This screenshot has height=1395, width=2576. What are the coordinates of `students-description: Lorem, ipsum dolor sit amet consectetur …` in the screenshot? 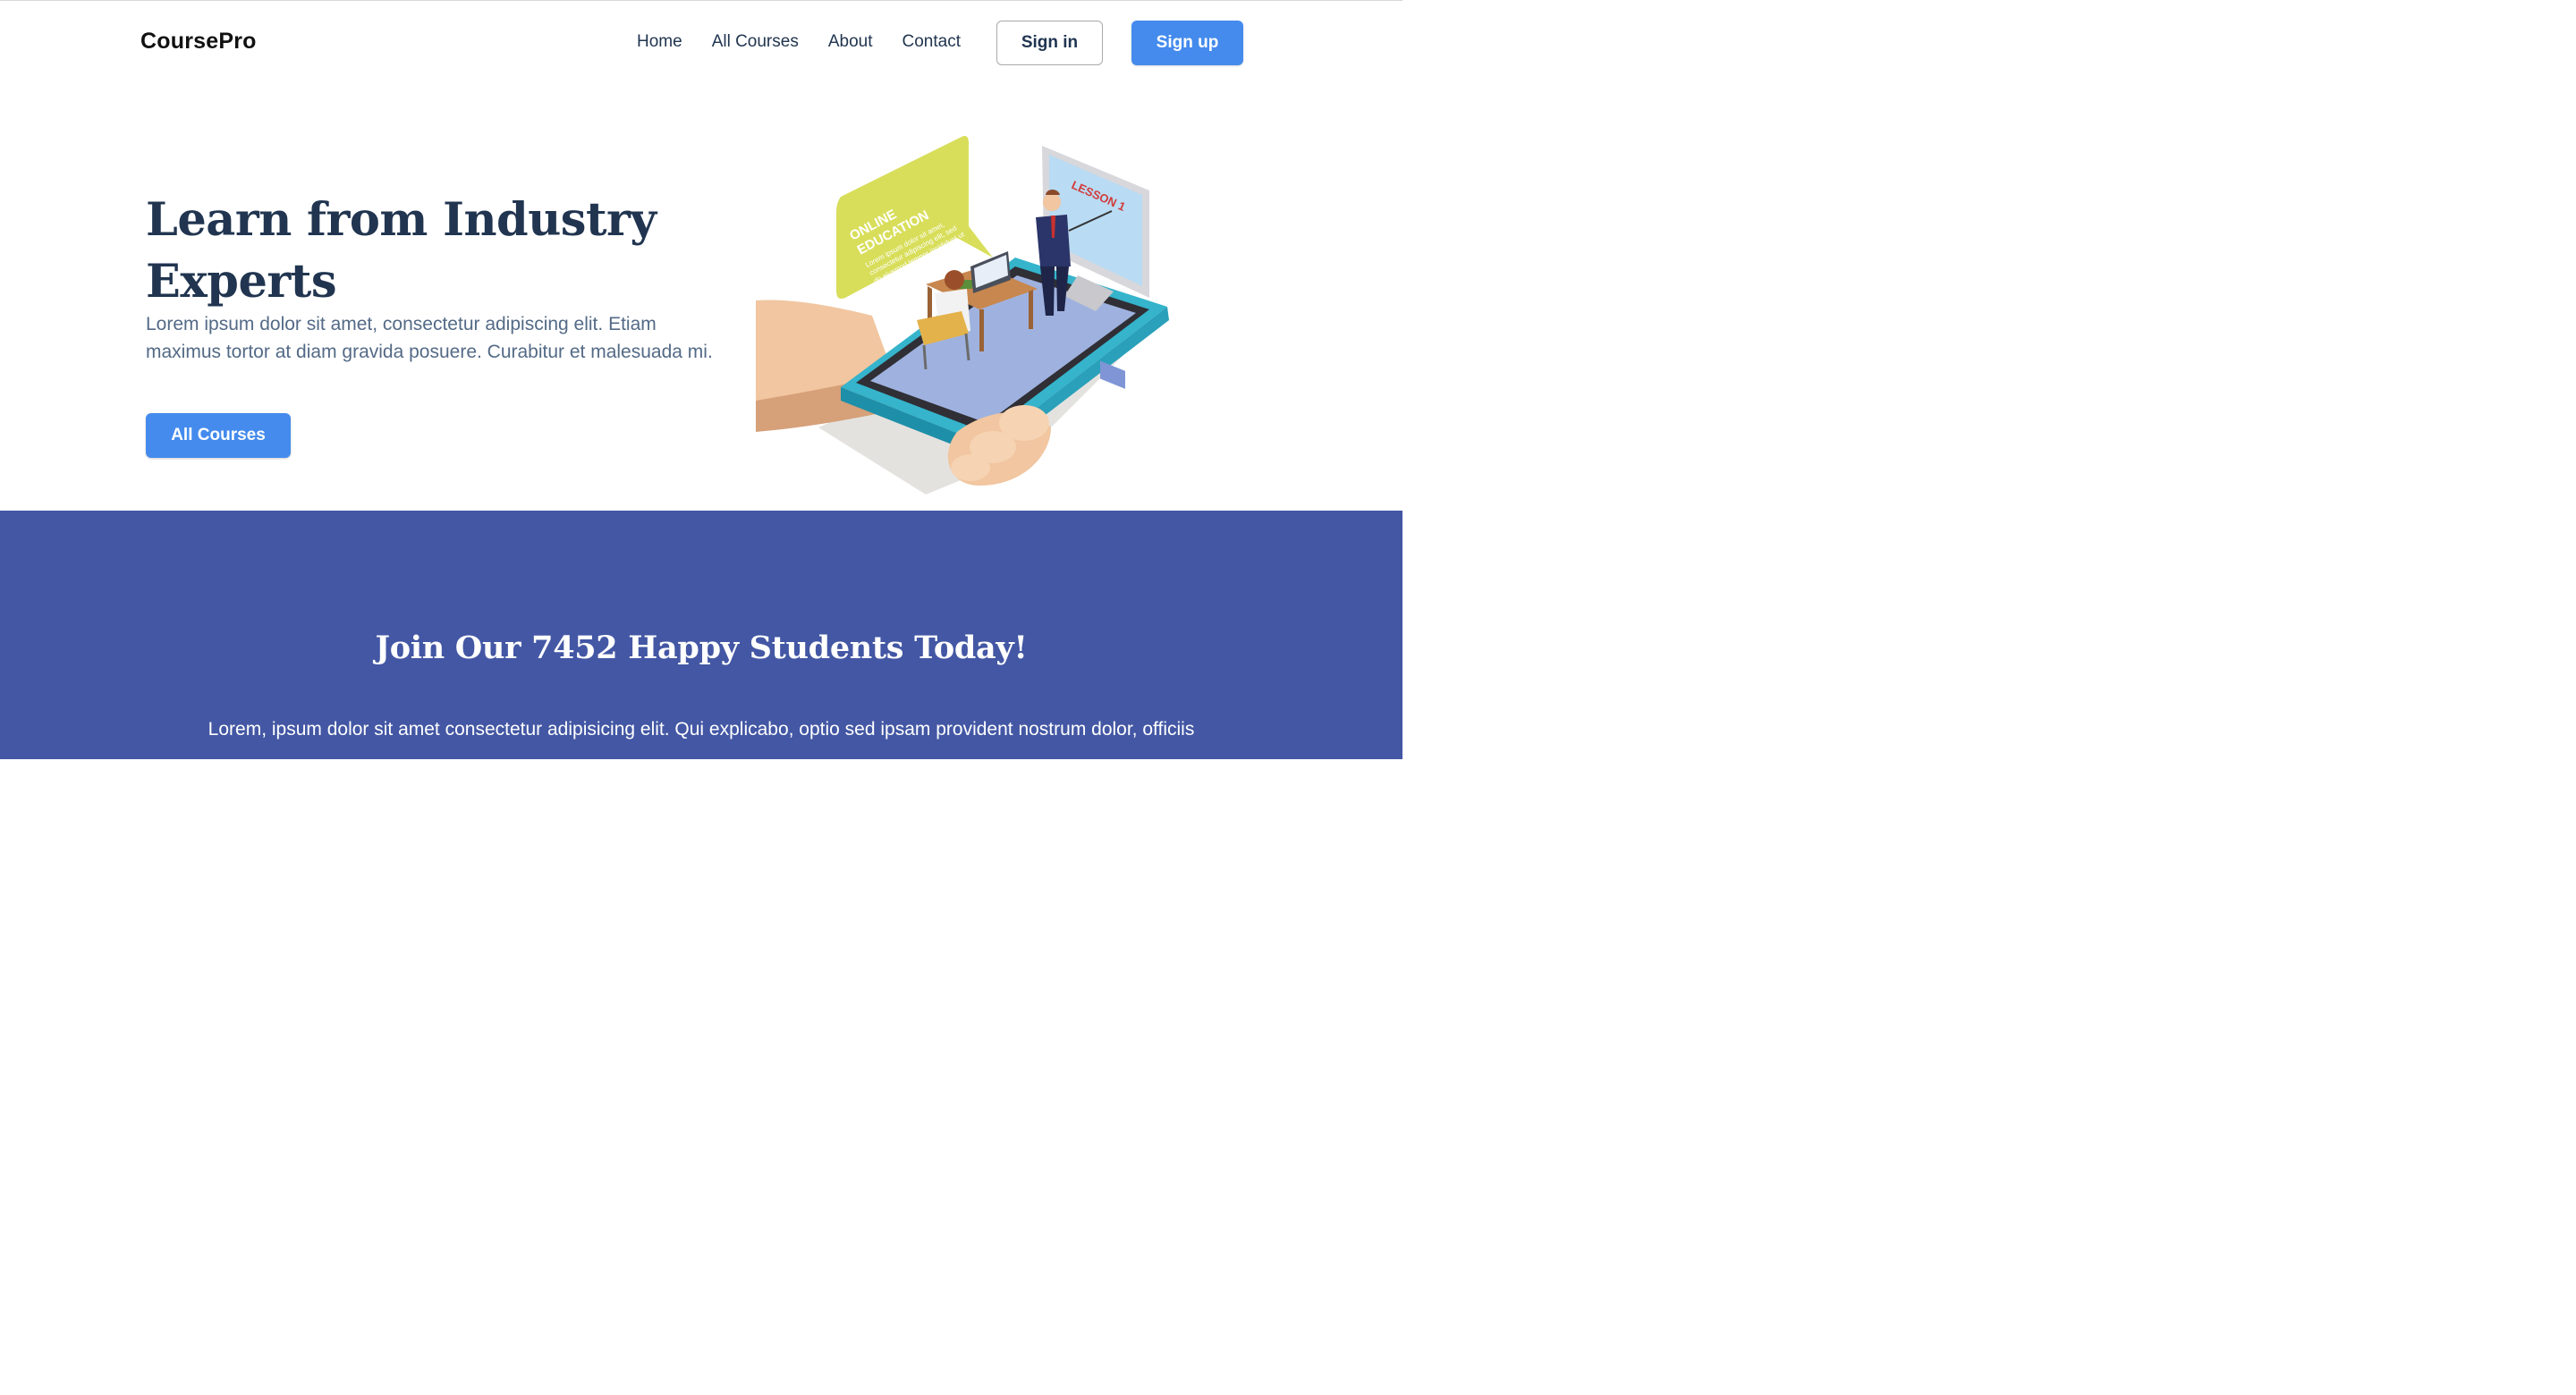 It's located at (701, 729).